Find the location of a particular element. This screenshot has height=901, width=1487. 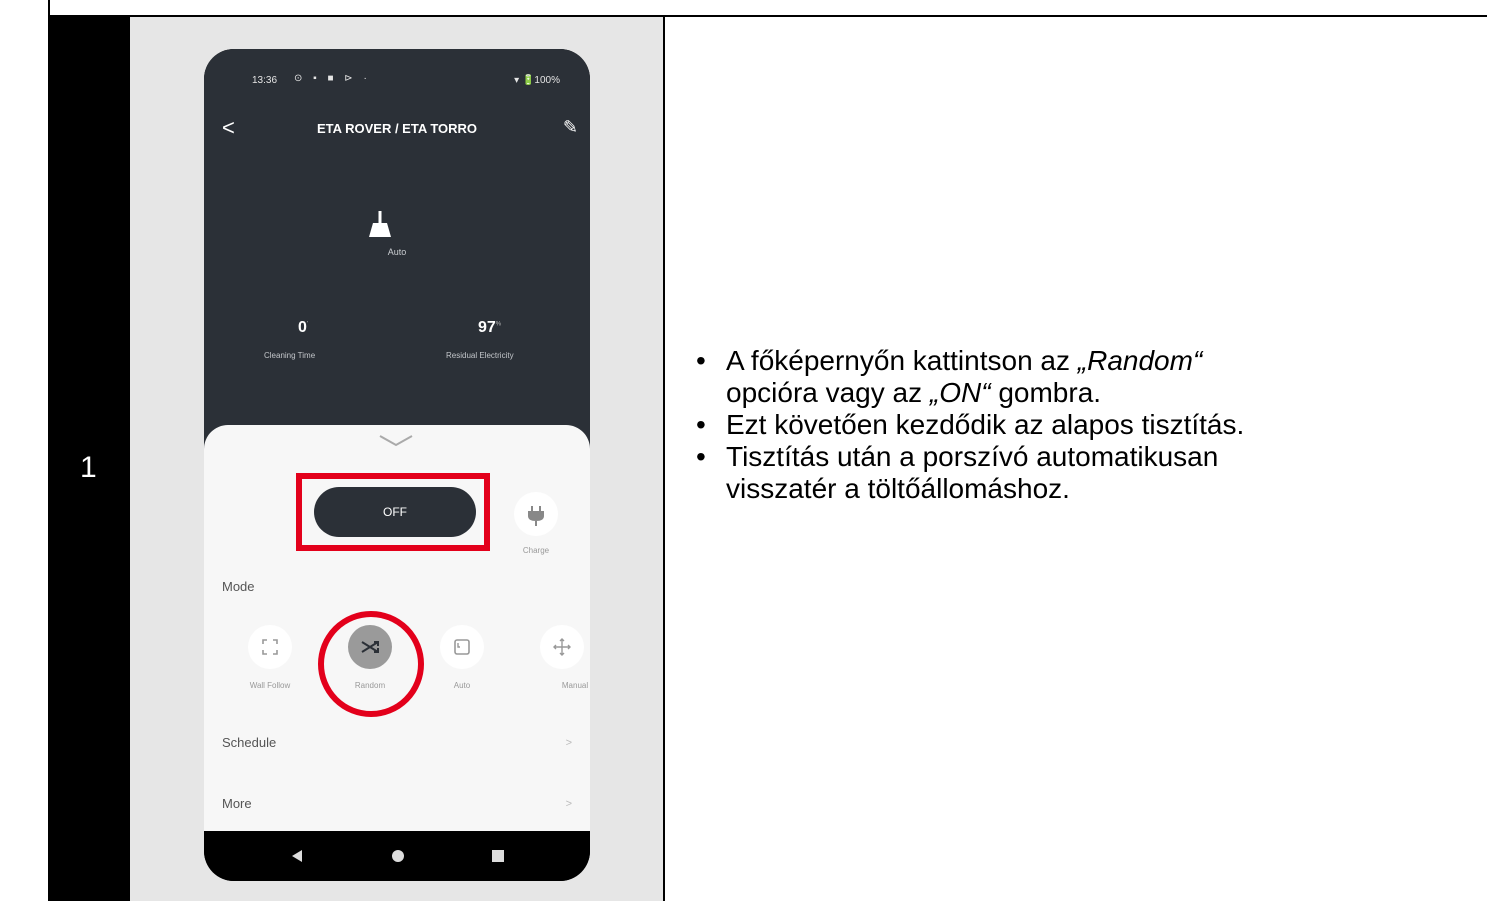

broom-icon is located at coordinates (380, 224).